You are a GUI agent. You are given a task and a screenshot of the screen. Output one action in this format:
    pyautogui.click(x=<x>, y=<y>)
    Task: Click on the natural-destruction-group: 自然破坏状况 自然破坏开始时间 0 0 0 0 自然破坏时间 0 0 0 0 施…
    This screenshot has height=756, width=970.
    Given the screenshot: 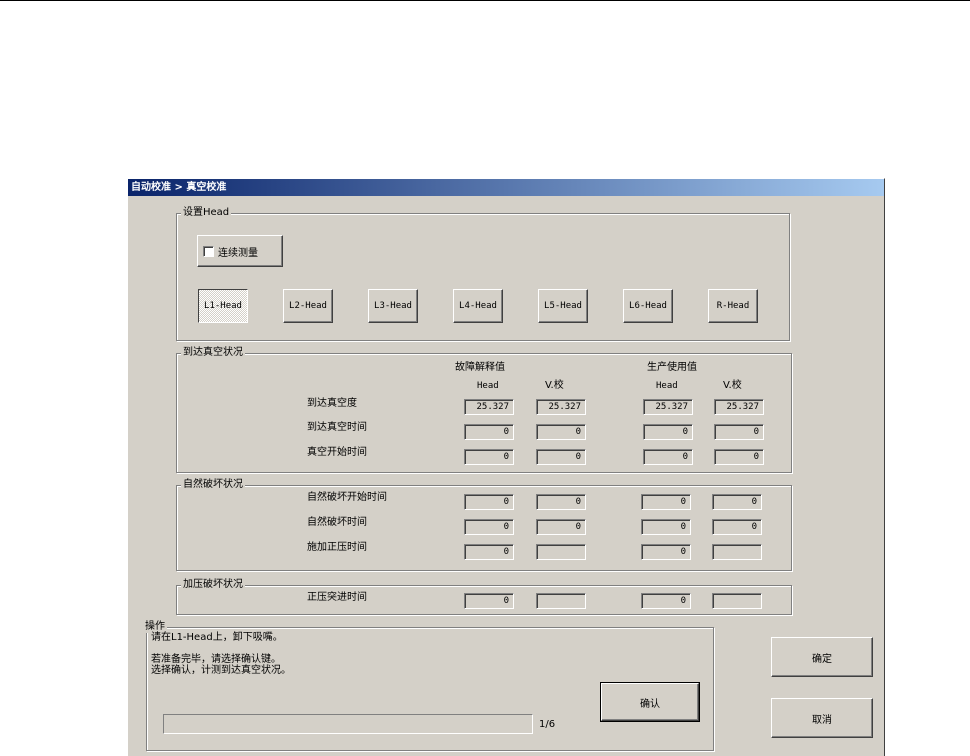 What is the action you would take?
    pyautogui.click(x=484, y=525)
    